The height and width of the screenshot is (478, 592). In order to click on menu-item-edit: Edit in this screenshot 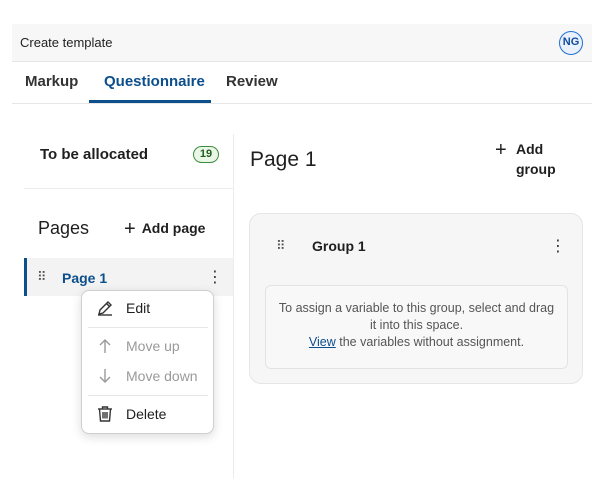, I will do `click(147, 309)`.